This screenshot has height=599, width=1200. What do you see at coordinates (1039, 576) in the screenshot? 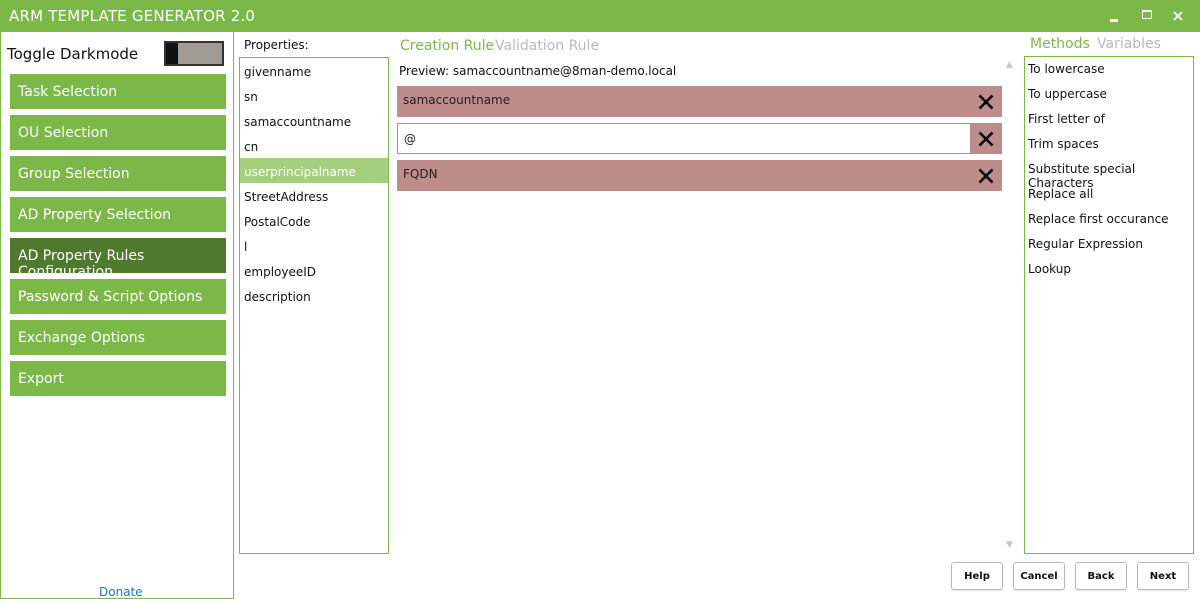
I see `cancel-button: Cancel` at bounding box center [1039, 576].